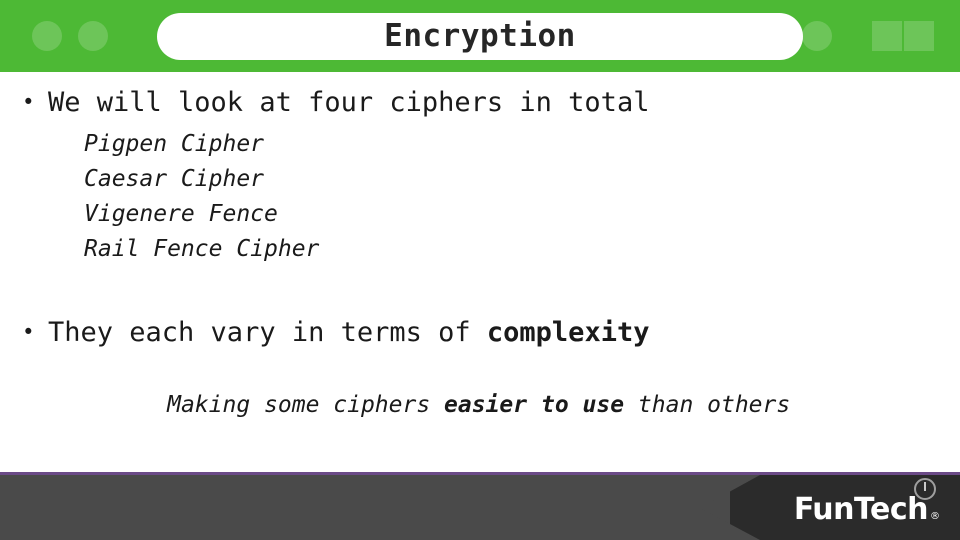 The width and height of the screenshot is (960, 540). I want to click on bullet-item-2: • They each vary in terms of complexity, so click(335, 333).